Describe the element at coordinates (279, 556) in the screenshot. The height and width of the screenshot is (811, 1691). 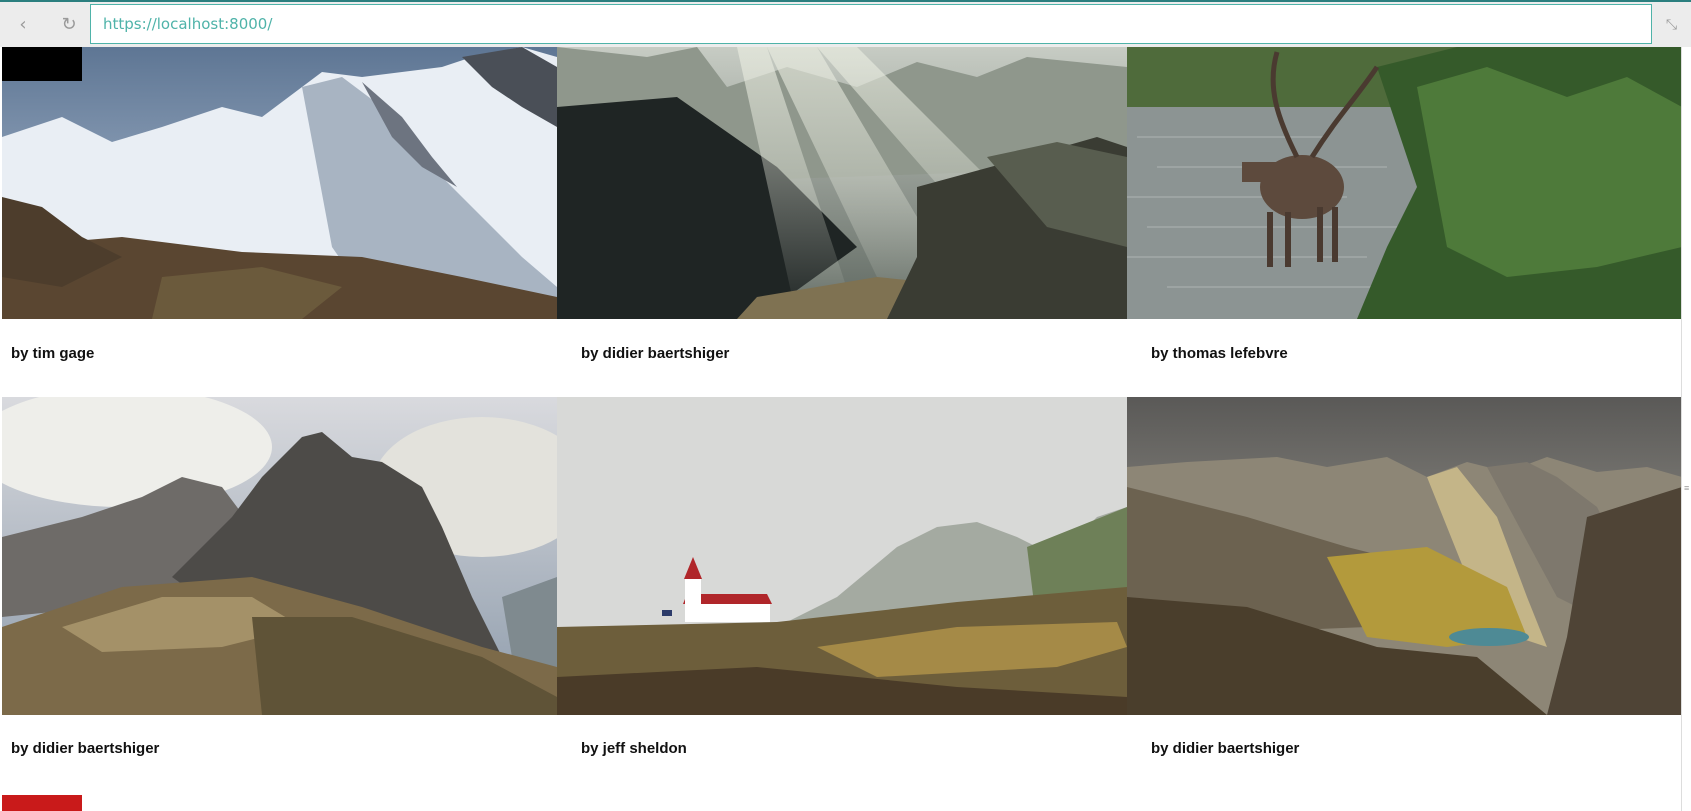
I see `rocky-peak-photo` at that location.